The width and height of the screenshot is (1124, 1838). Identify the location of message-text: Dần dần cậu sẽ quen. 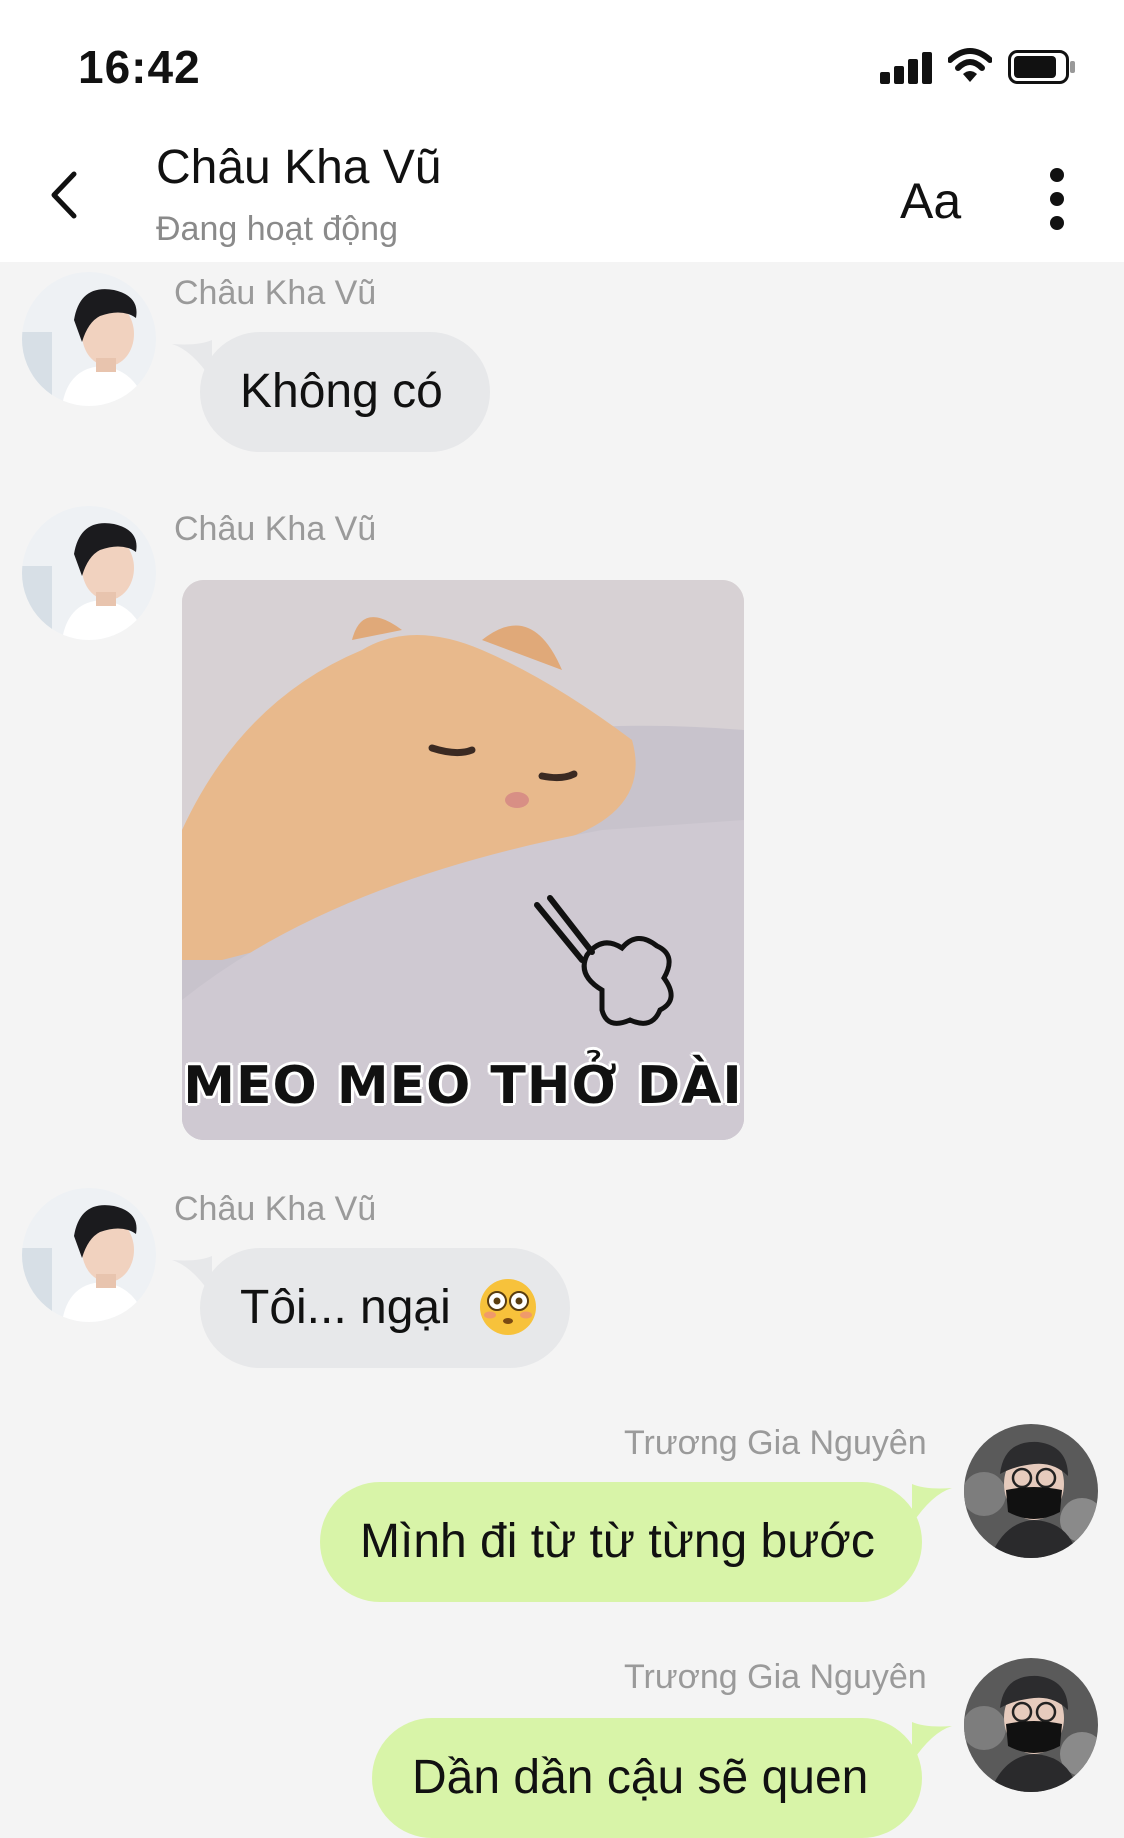
(640, 1777).